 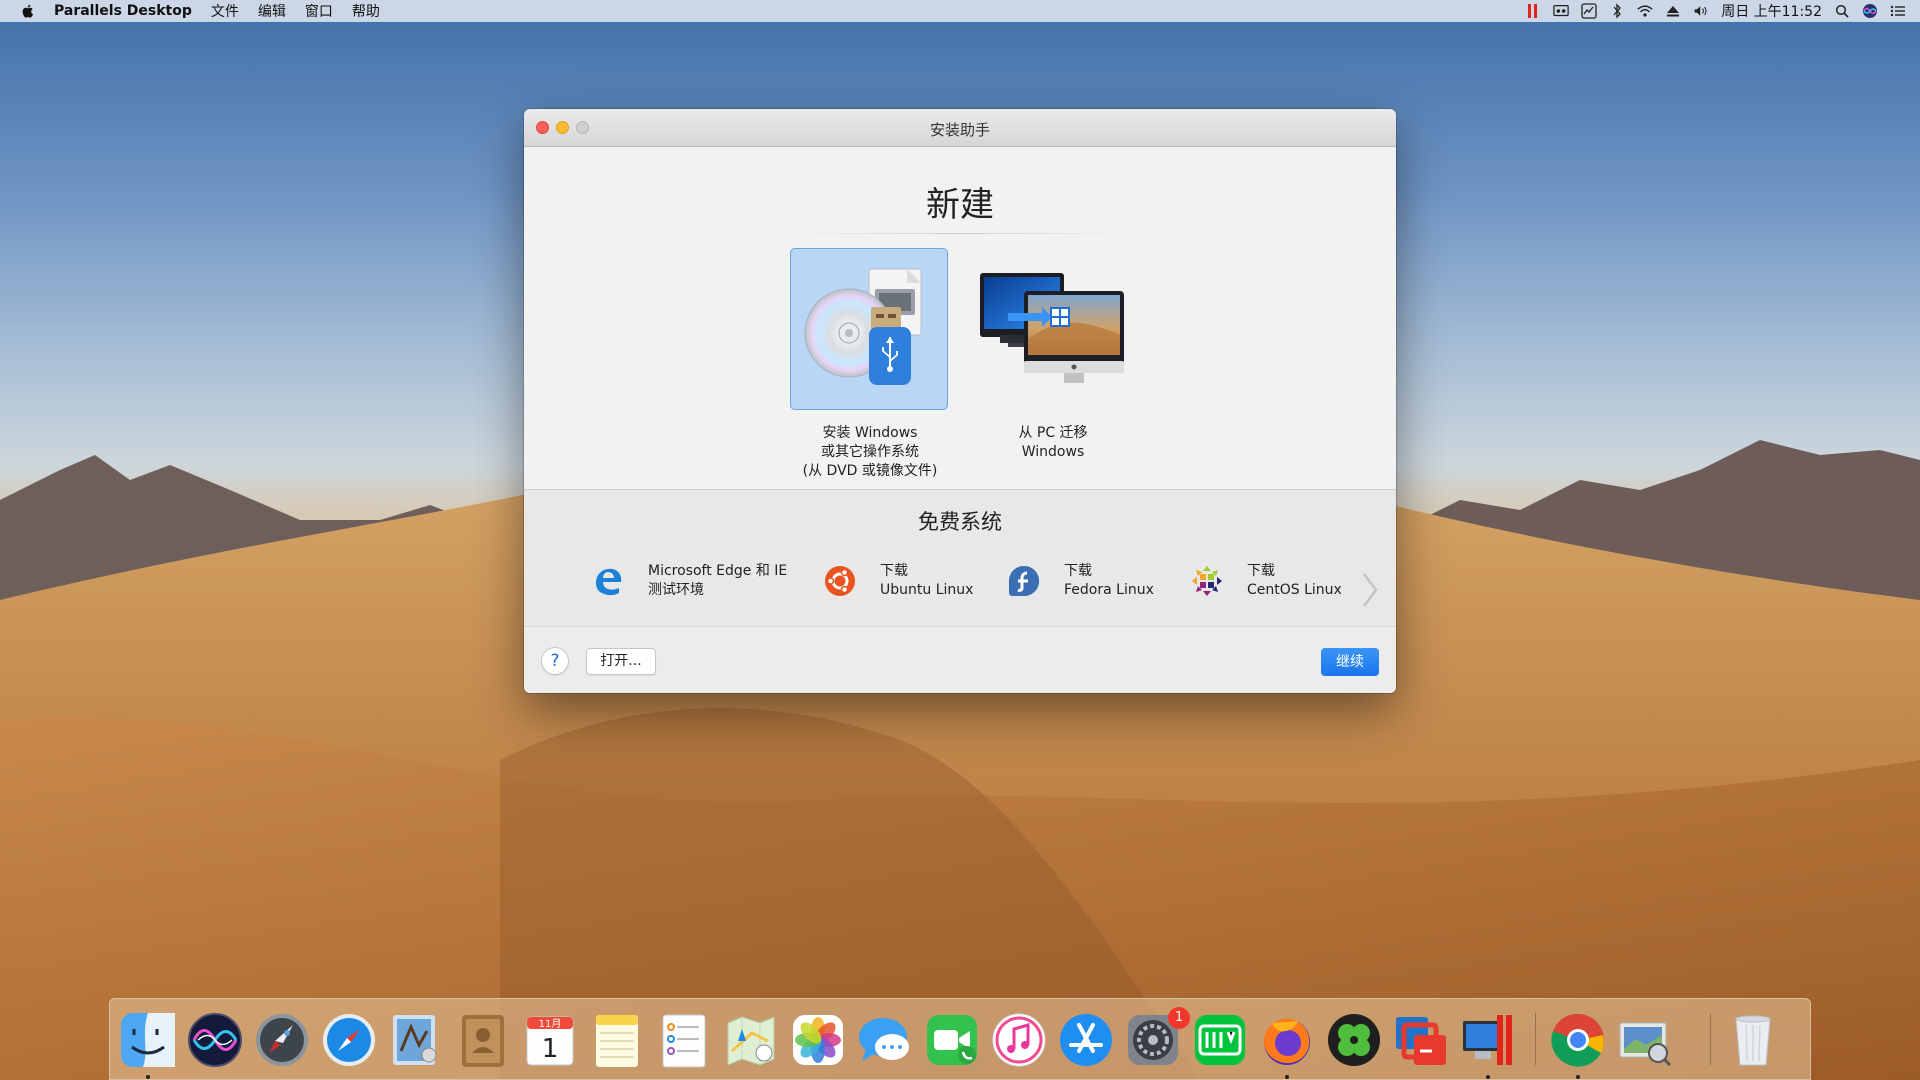 I want to click on dock: 11月 1 1, so click(x=960, y=1039).